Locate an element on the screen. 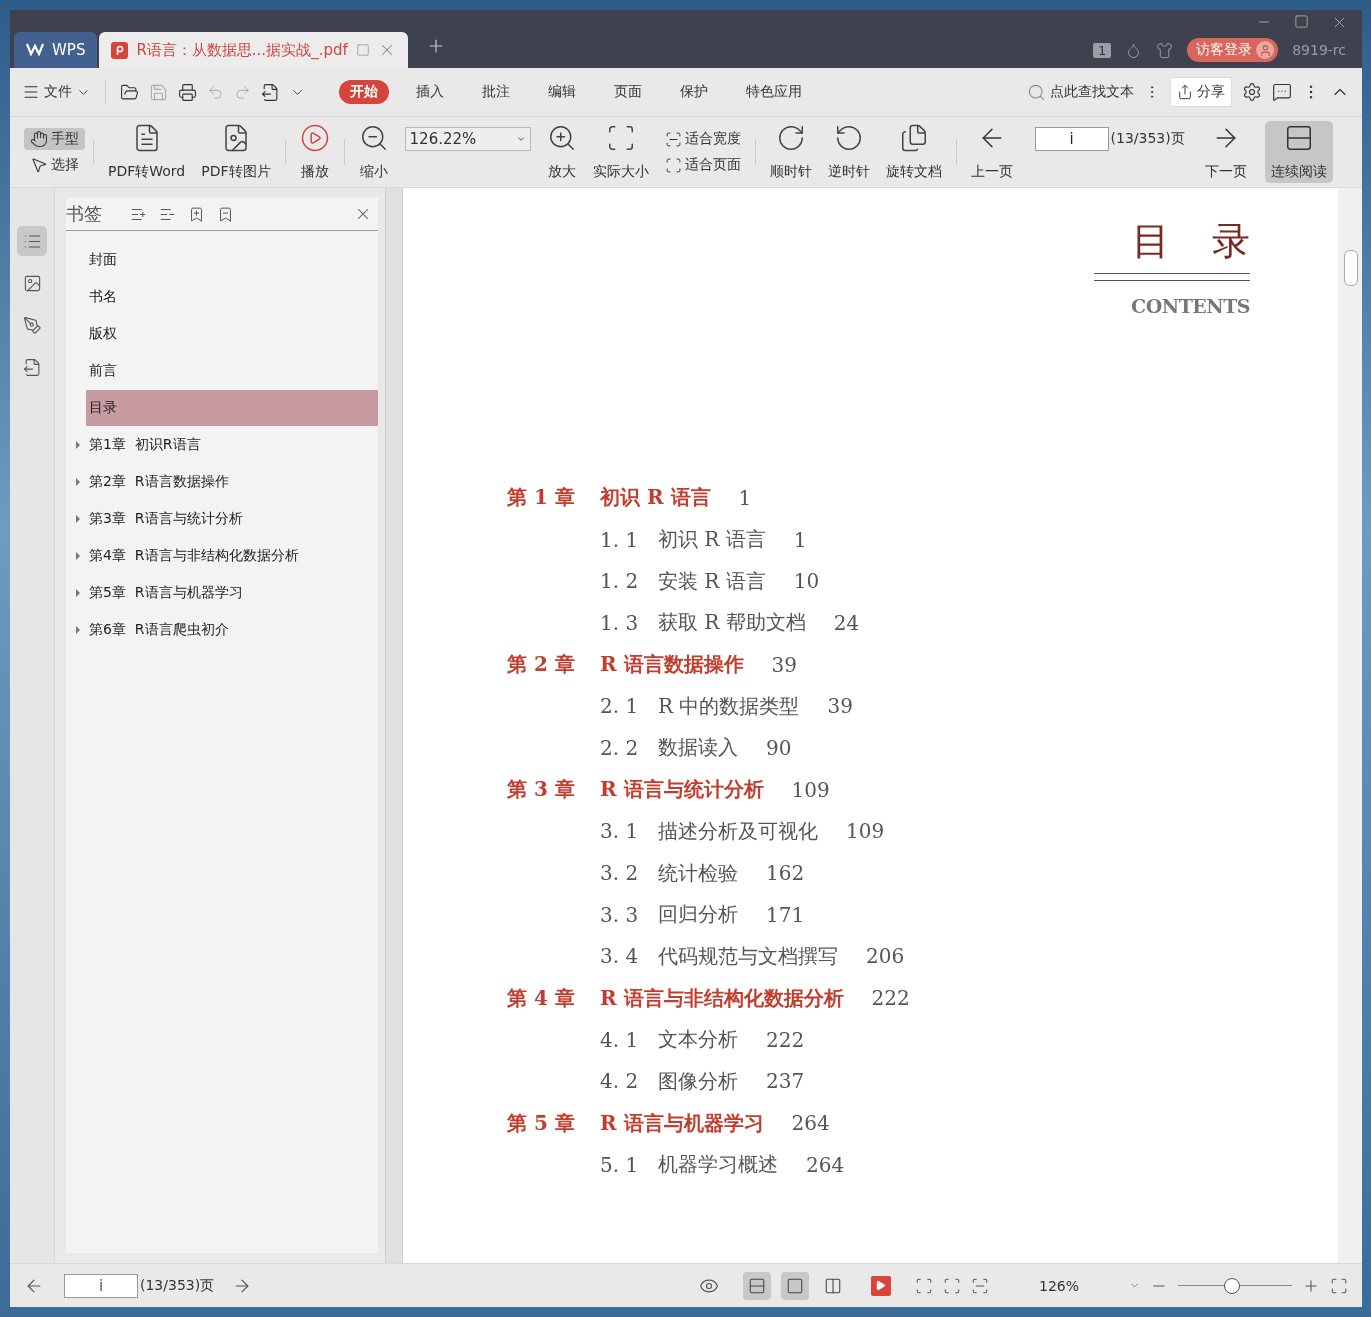 This screenshot has width=1371, height=1317. bookmark-item: 第1章 初识R语言 is located at coordinates (226, 445).